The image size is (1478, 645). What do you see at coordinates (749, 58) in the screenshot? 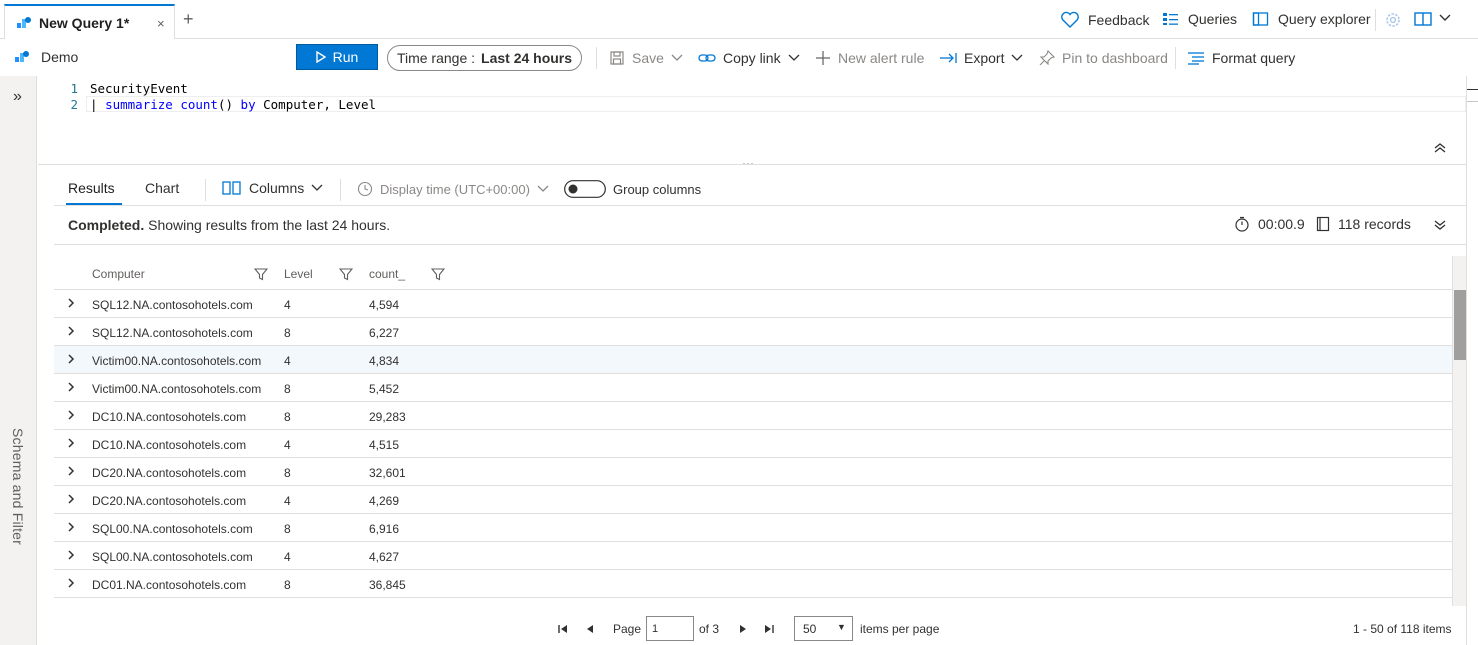
I see `copy-link-button: Copy link` at bounding box center [749, 58].